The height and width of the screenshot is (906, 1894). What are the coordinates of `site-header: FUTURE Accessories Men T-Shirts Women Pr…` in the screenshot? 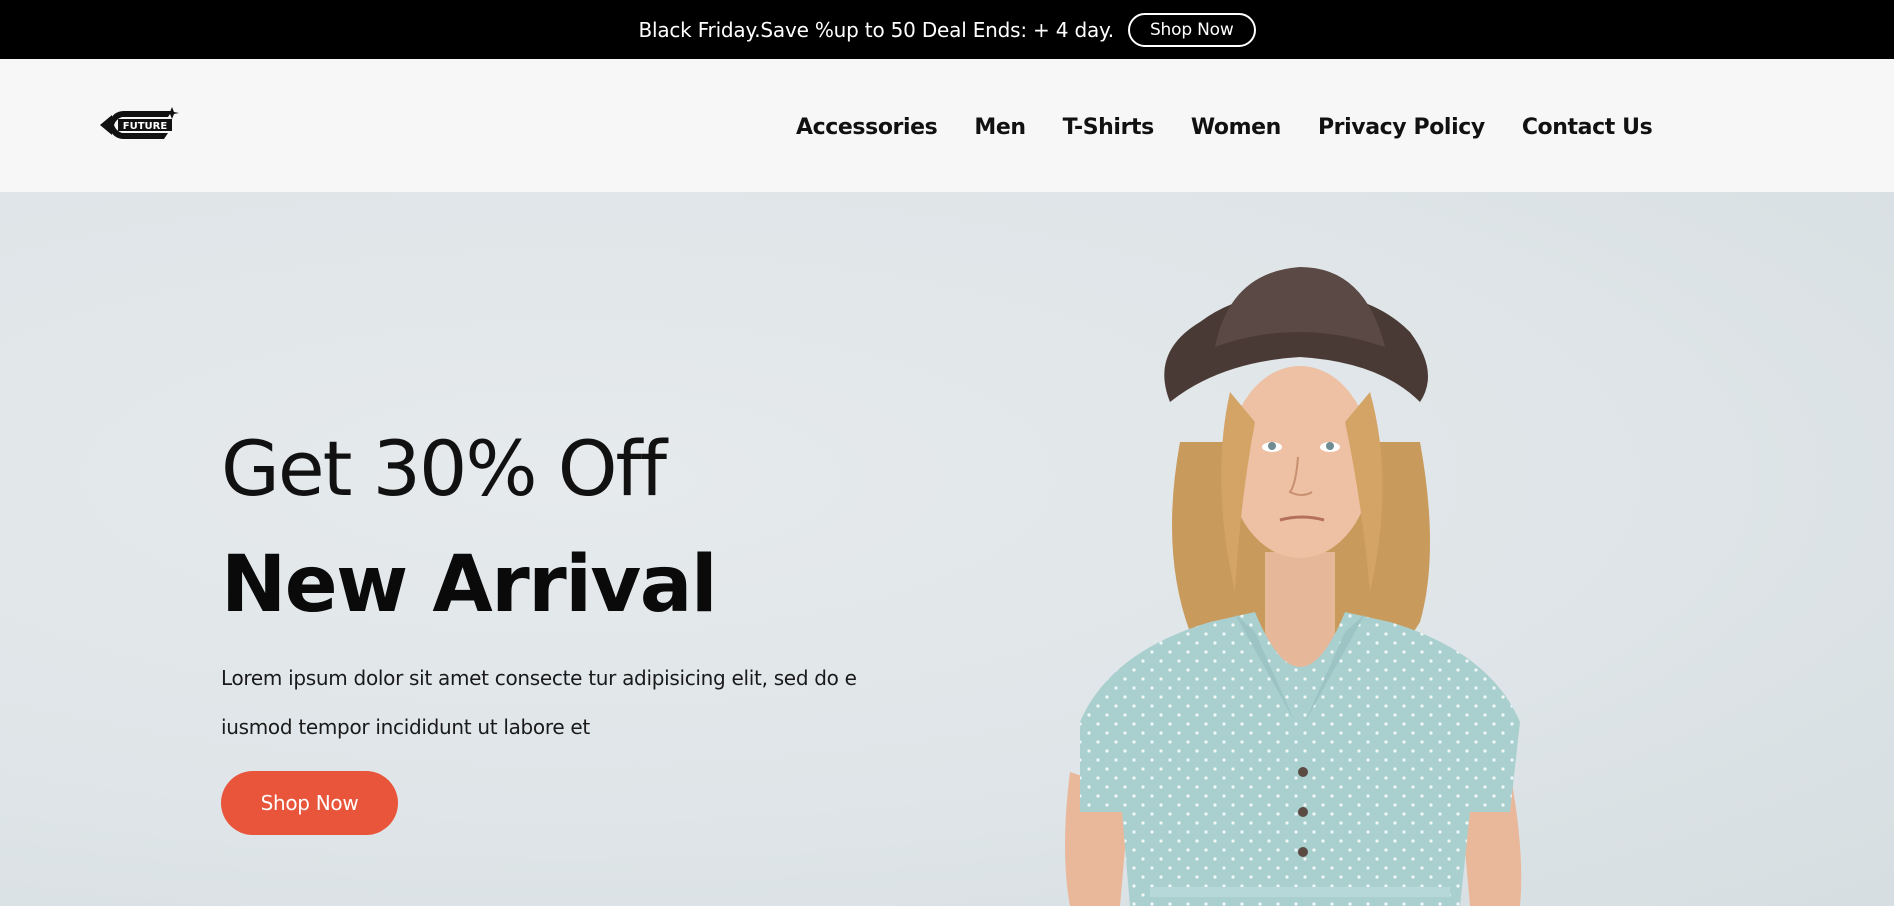 It's located at (947, 125).